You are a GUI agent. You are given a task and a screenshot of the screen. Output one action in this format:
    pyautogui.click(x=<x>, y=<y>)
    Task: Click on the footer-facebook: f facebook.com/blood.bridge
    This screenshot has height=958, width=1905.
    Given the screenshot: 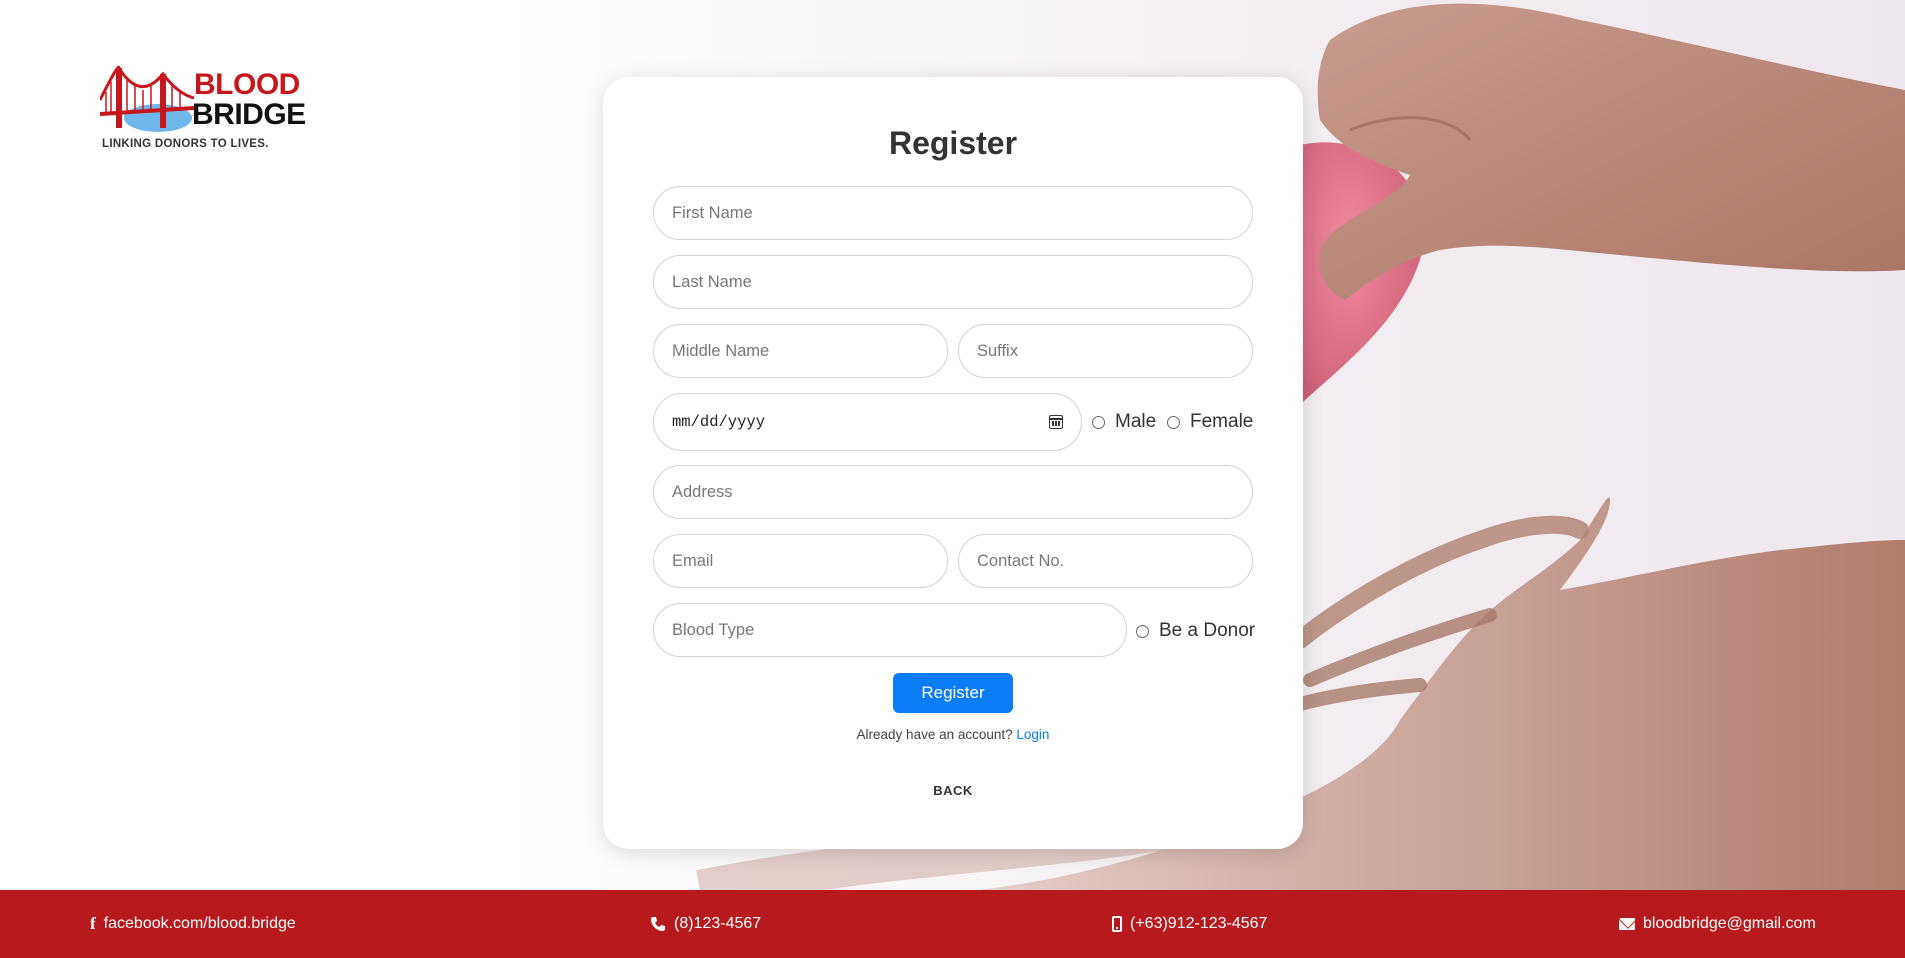 What is the action you would take?
    pyautogui.click(x=193, y=924)
    